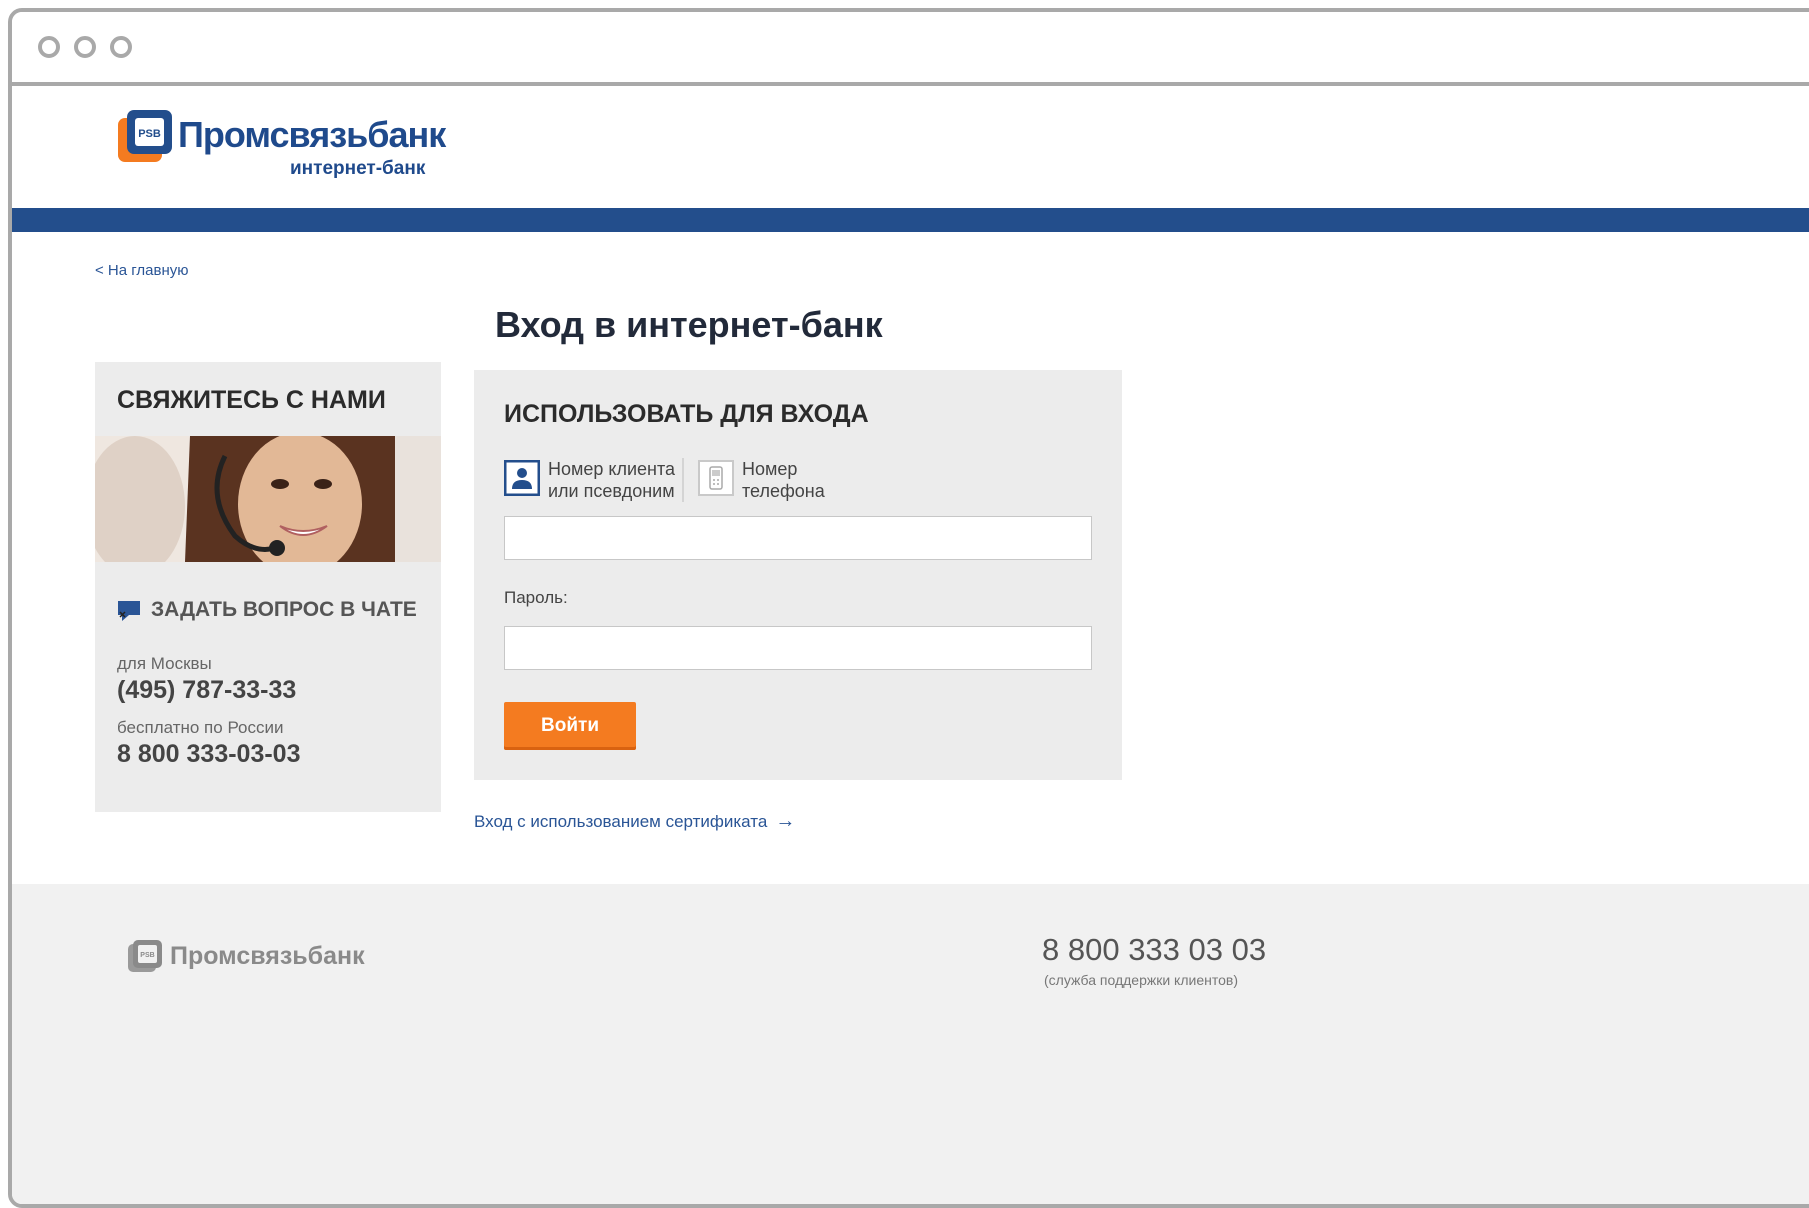 Image resolution: width=1809 pixels, height=1208 pixels. I want to click on arrow-right-icon: →, so click(785, 821).